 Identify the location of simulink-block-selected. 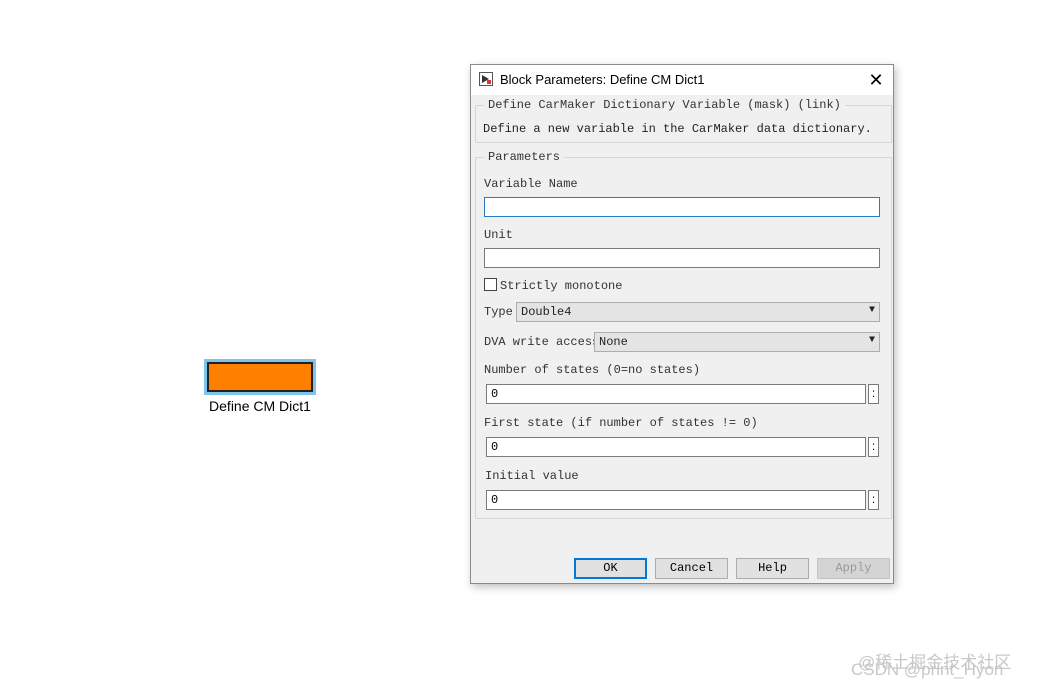
(260, 377).